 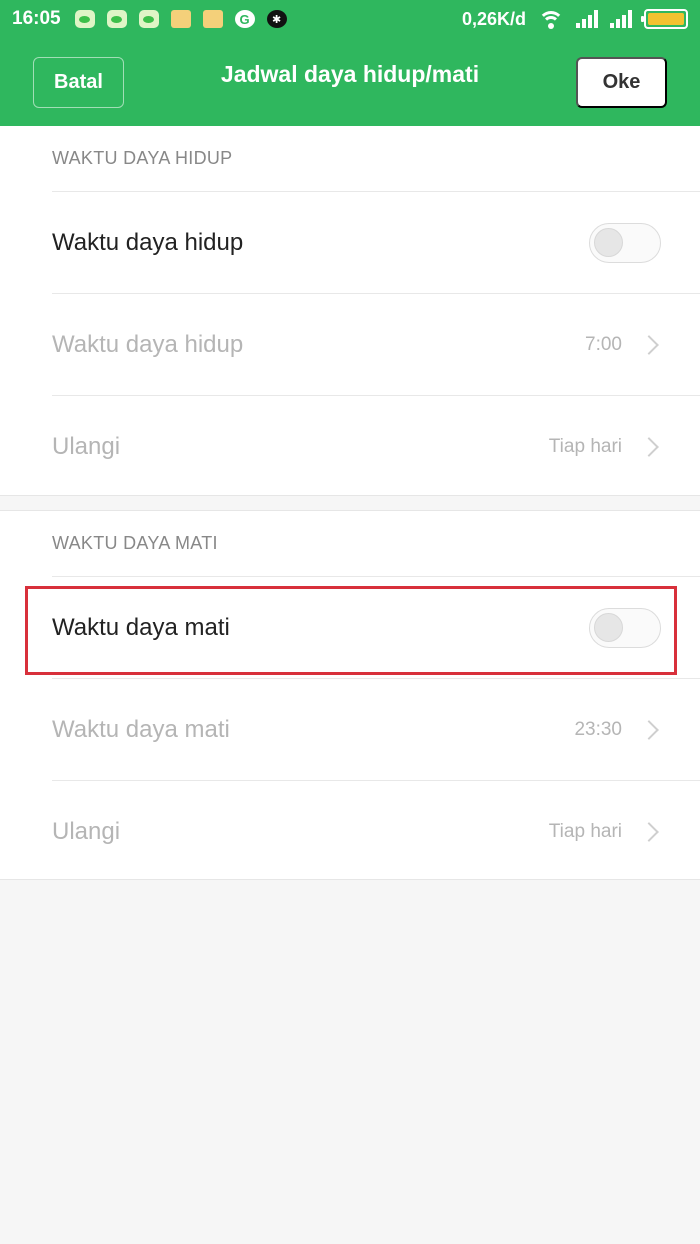 I want to click on power-off-time-value: 23:30, so click(x=598, y=729).